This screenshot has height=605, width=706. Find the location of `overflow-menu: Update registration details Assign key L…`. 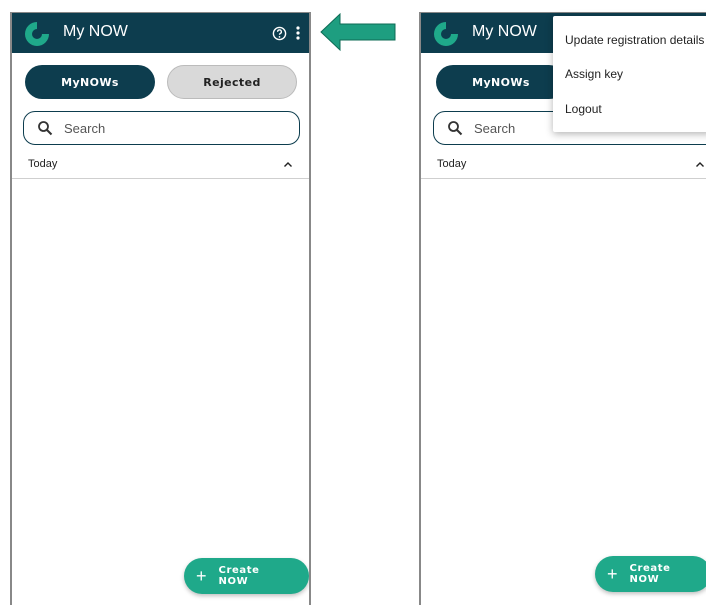

overflow-menu: Update registration details Assign key L… is located at coordinates (629, 74).